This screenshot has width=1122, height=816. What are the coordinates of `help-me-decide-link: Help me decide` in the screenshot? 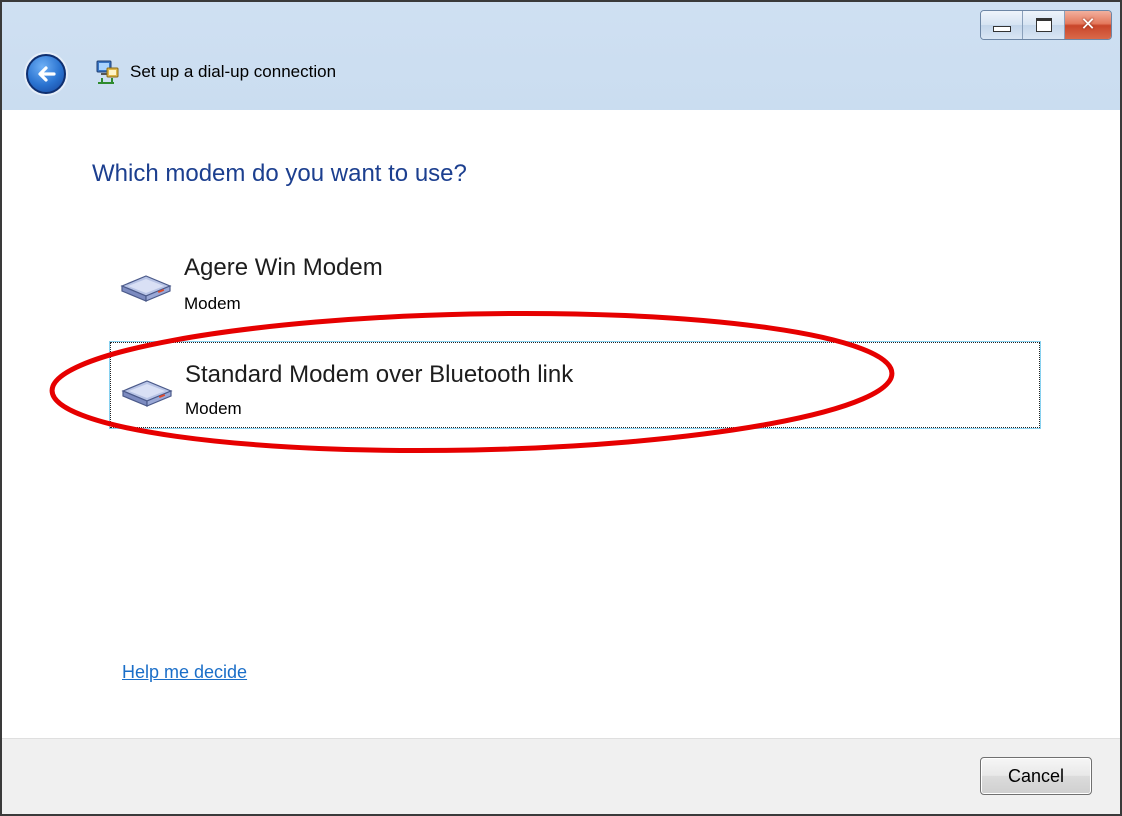 It's located at (184, 672).